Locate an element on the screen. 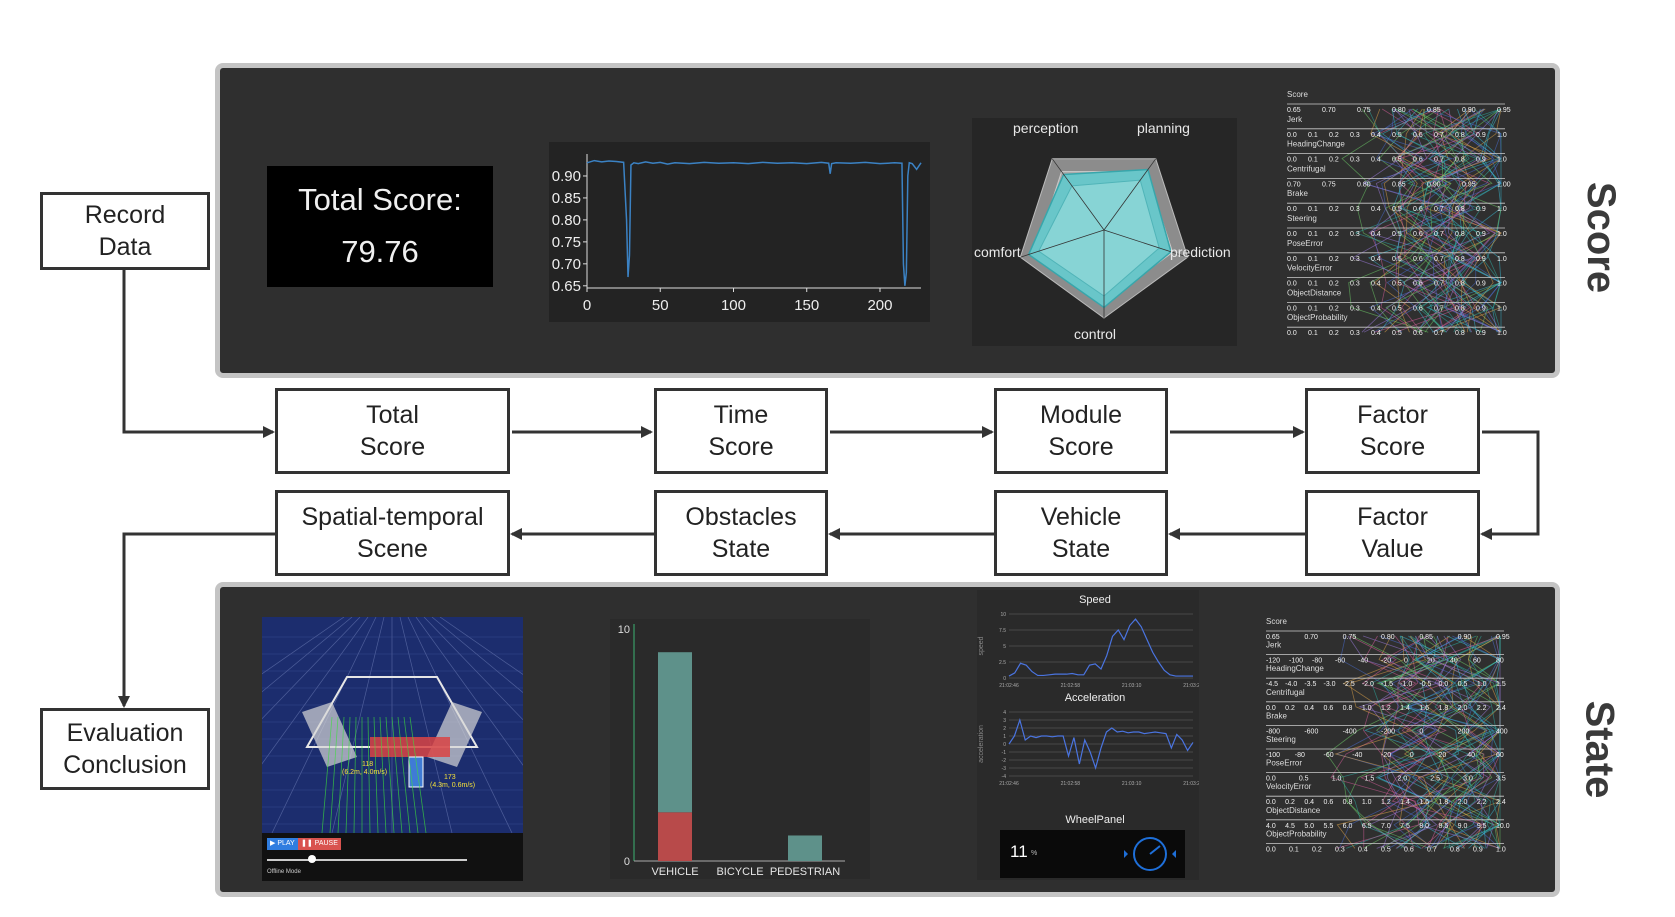 The width and height of the screenshot is (1675, 917). parcoords-tick-label: 1.2 is located at coordinates (1386, 708).